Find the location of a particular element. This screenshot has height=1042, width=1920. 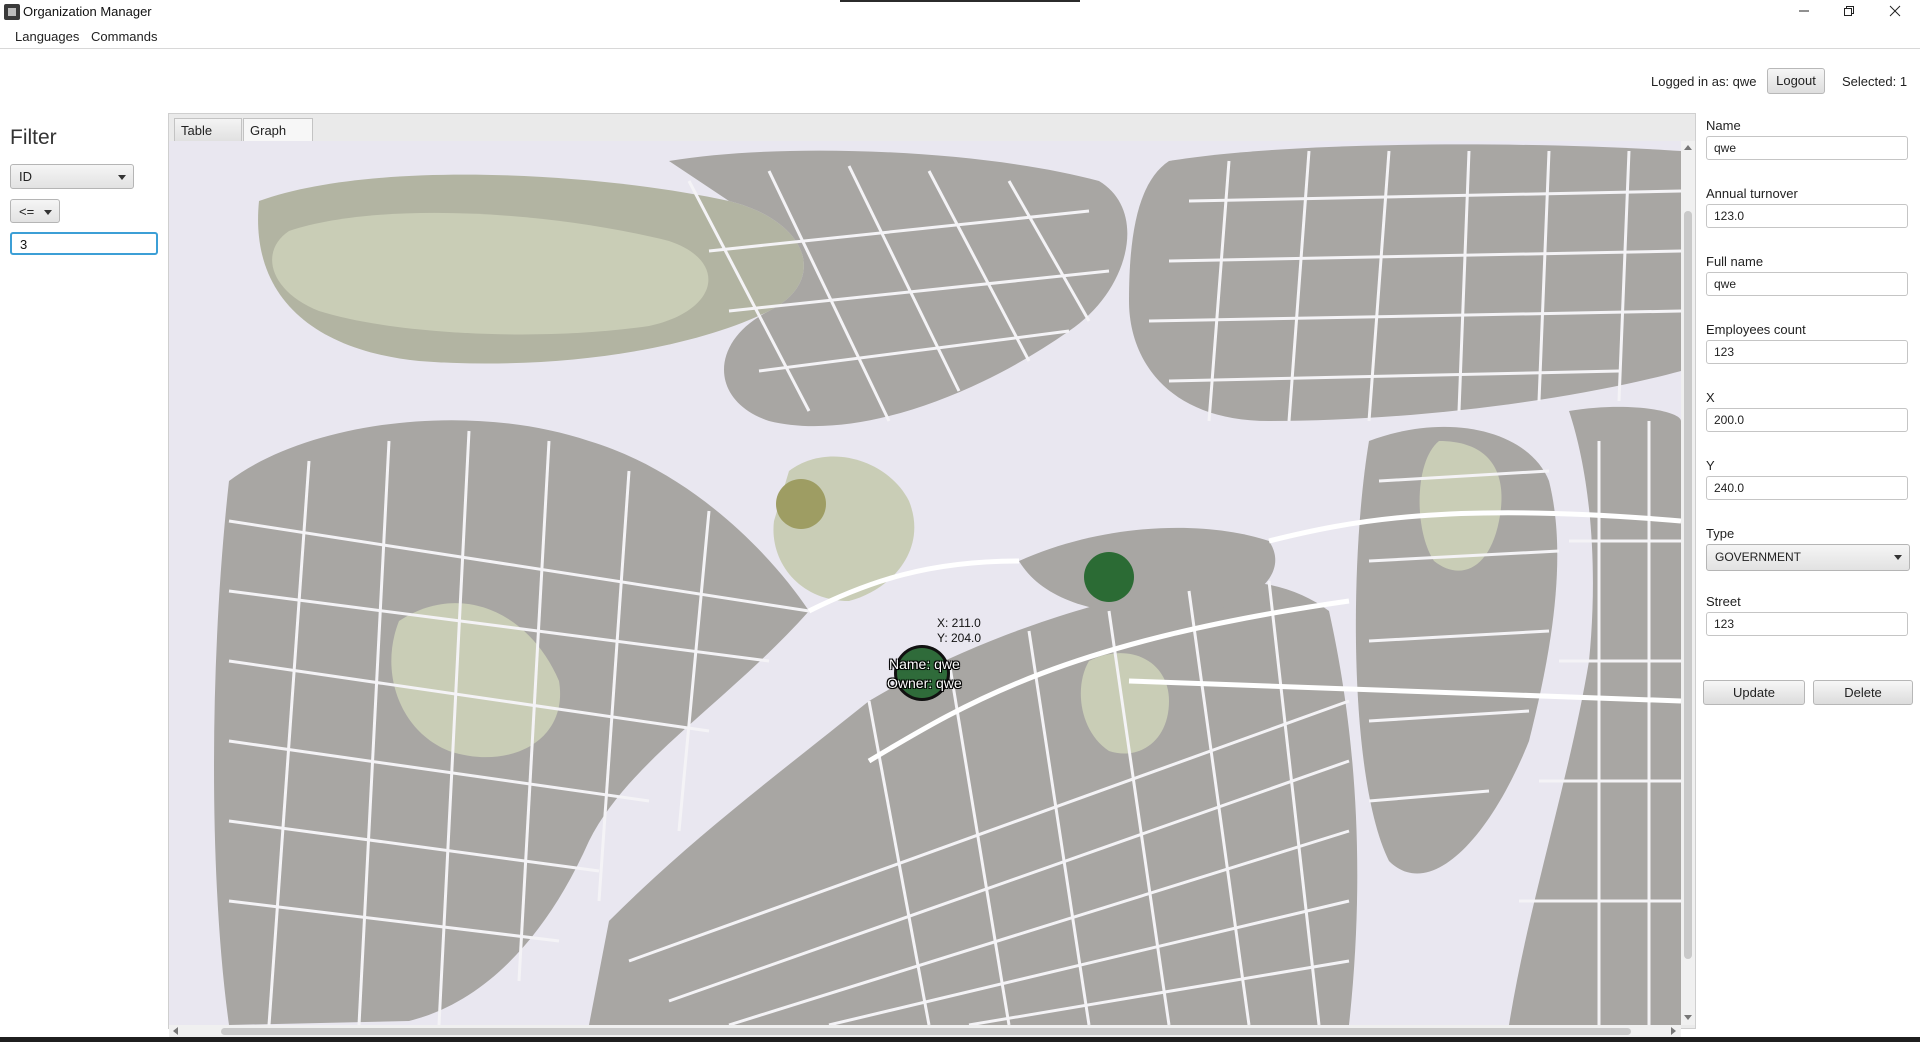

name-input: qwe is located at coordinates (1807, 148).